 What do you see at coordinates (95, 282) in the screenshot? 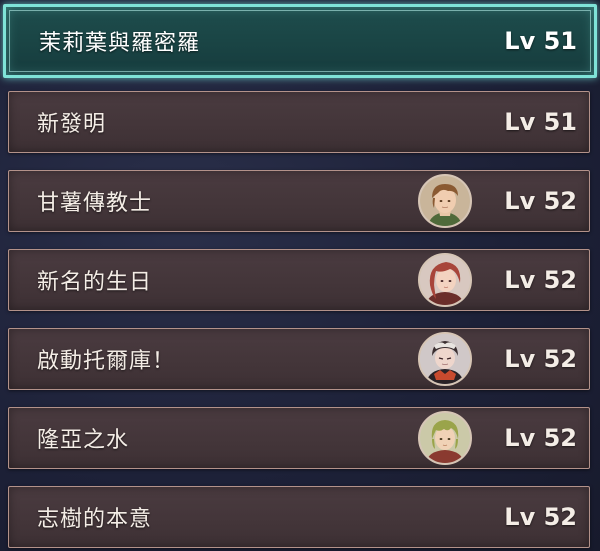
I see `quest-title: 新名的生日` at bounding box center [95, 282].